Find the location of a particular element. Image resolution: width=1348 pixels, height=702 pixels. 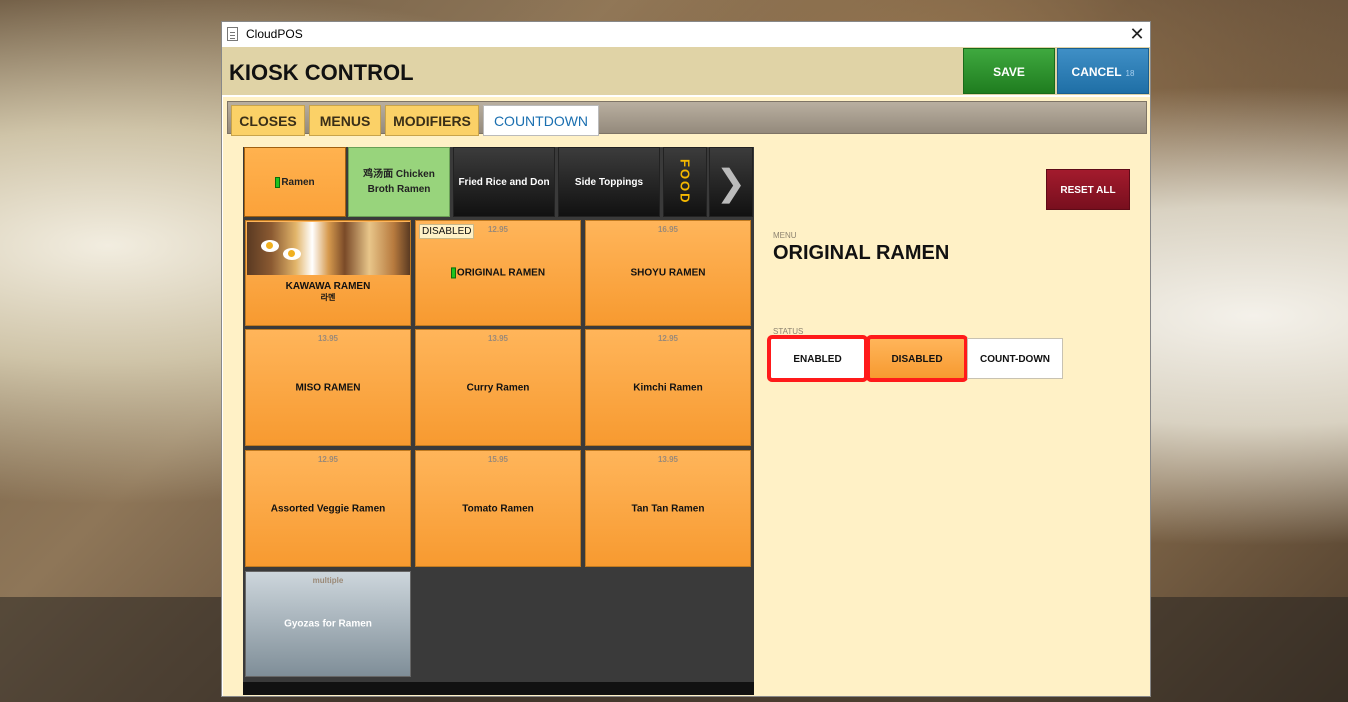

menu-item: 12.95 DISABLED ORIGINAL RAMEN is located at coordinates (498, 273).